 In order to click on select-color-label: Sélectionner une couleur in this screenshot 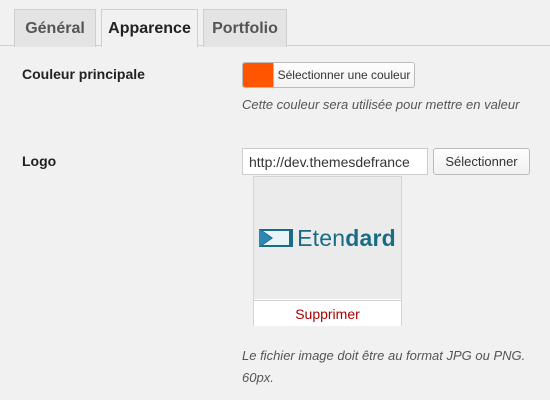, I will do `click(344, 75)`.